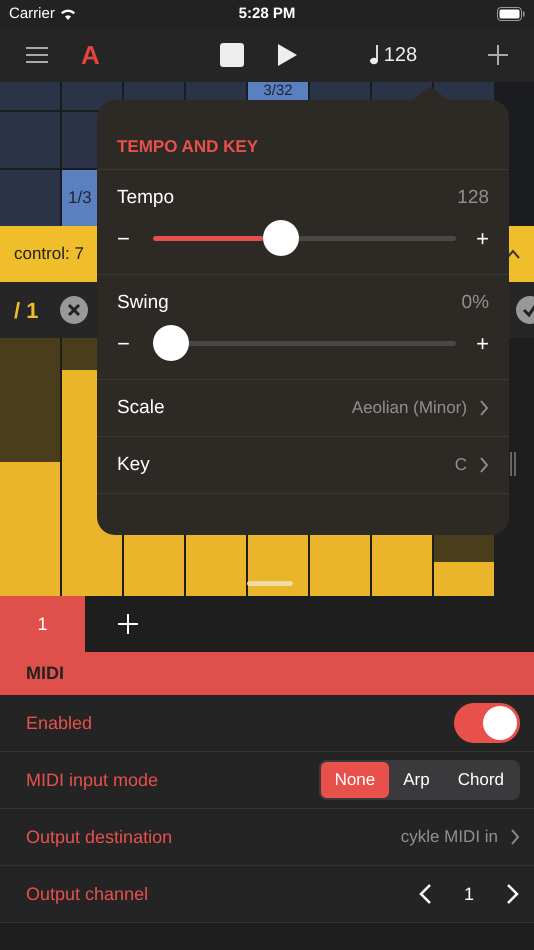 The image size is (534, 950). Describe the element at coordinates (460, 465) in the screenshot. I see `row-value: C` at that location.